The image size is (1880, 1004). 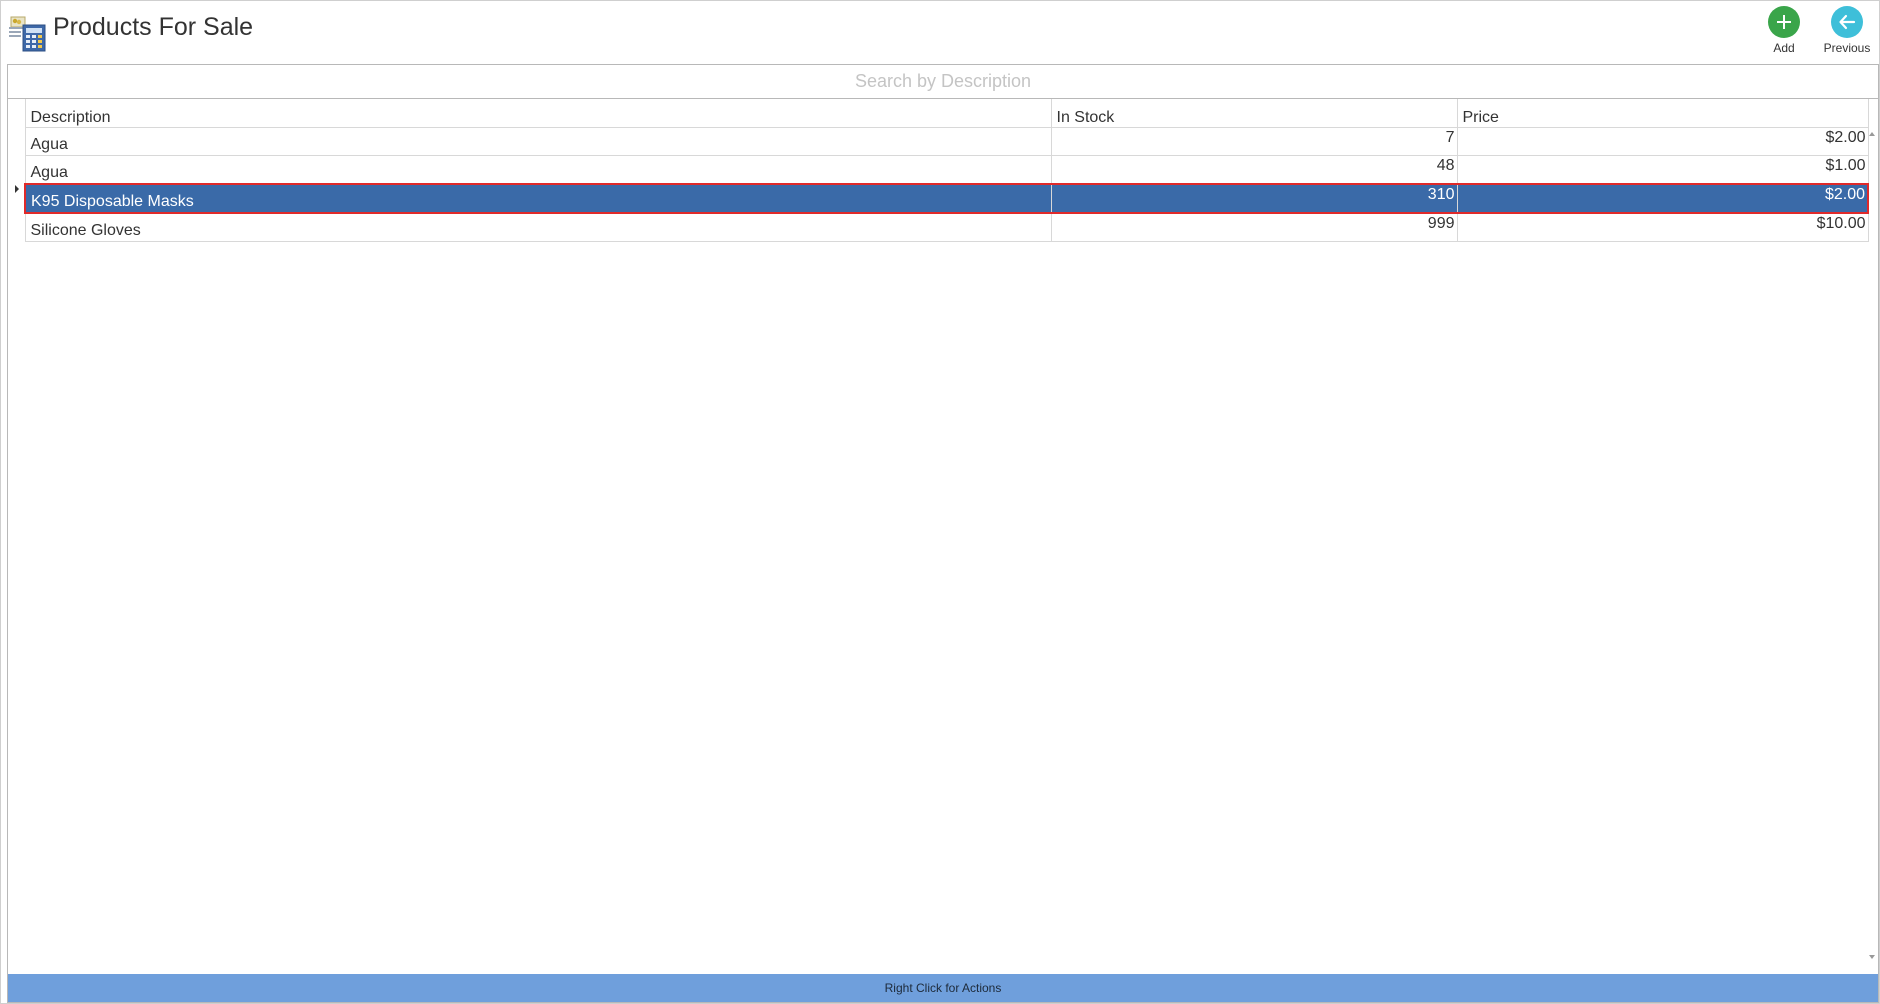 I want to click on calculator-icon, so click(x=29, y=33).